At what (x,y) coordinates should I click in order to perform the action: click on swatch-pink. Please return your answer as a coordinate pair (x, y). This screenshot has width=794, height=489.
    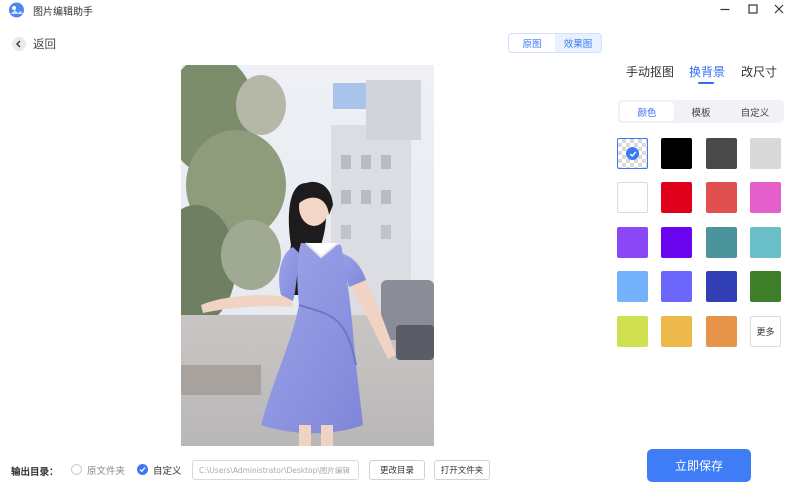
    Looking at the image, I should click on (765, 197).